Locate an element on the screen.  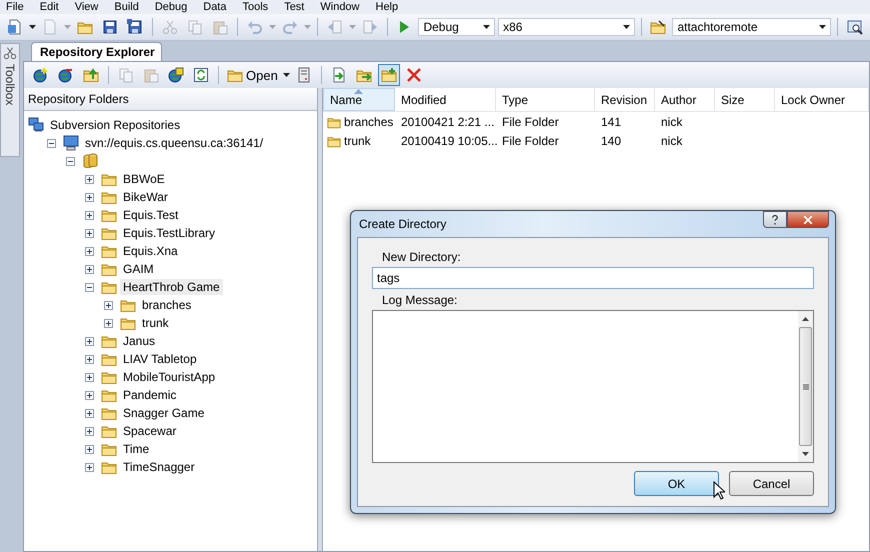
globe-properties-icon is located at coordinates (176, 75).